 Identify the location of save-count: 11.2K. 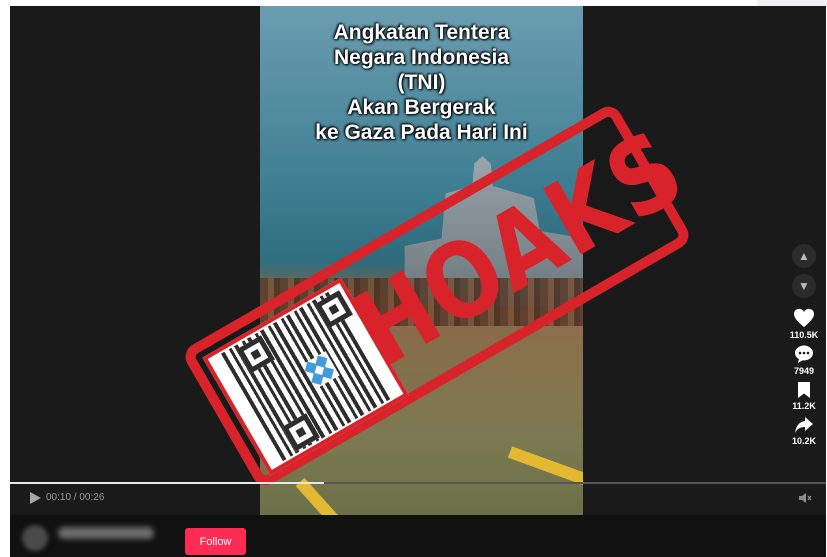
(804, 406).